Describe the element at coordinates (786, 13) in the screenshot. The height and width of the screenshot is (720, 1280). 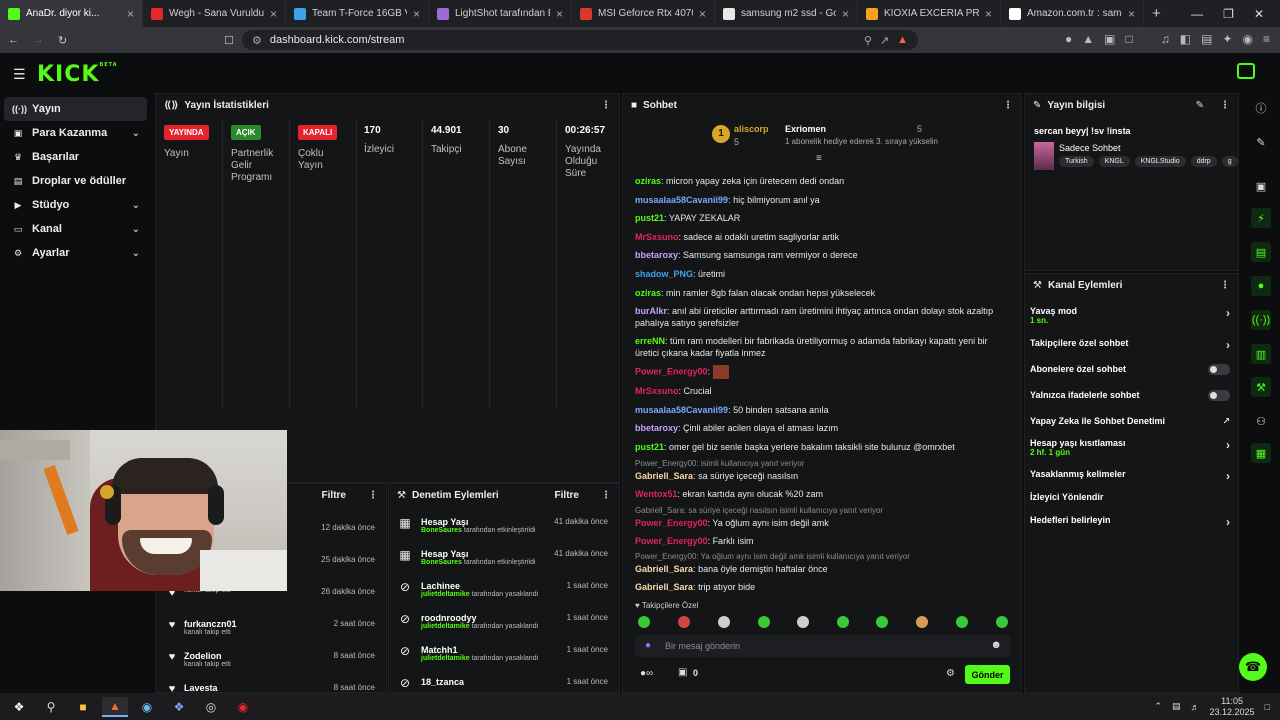
I see `browser-tab: samsung m2 ssd - Google'da A ×` at that location.